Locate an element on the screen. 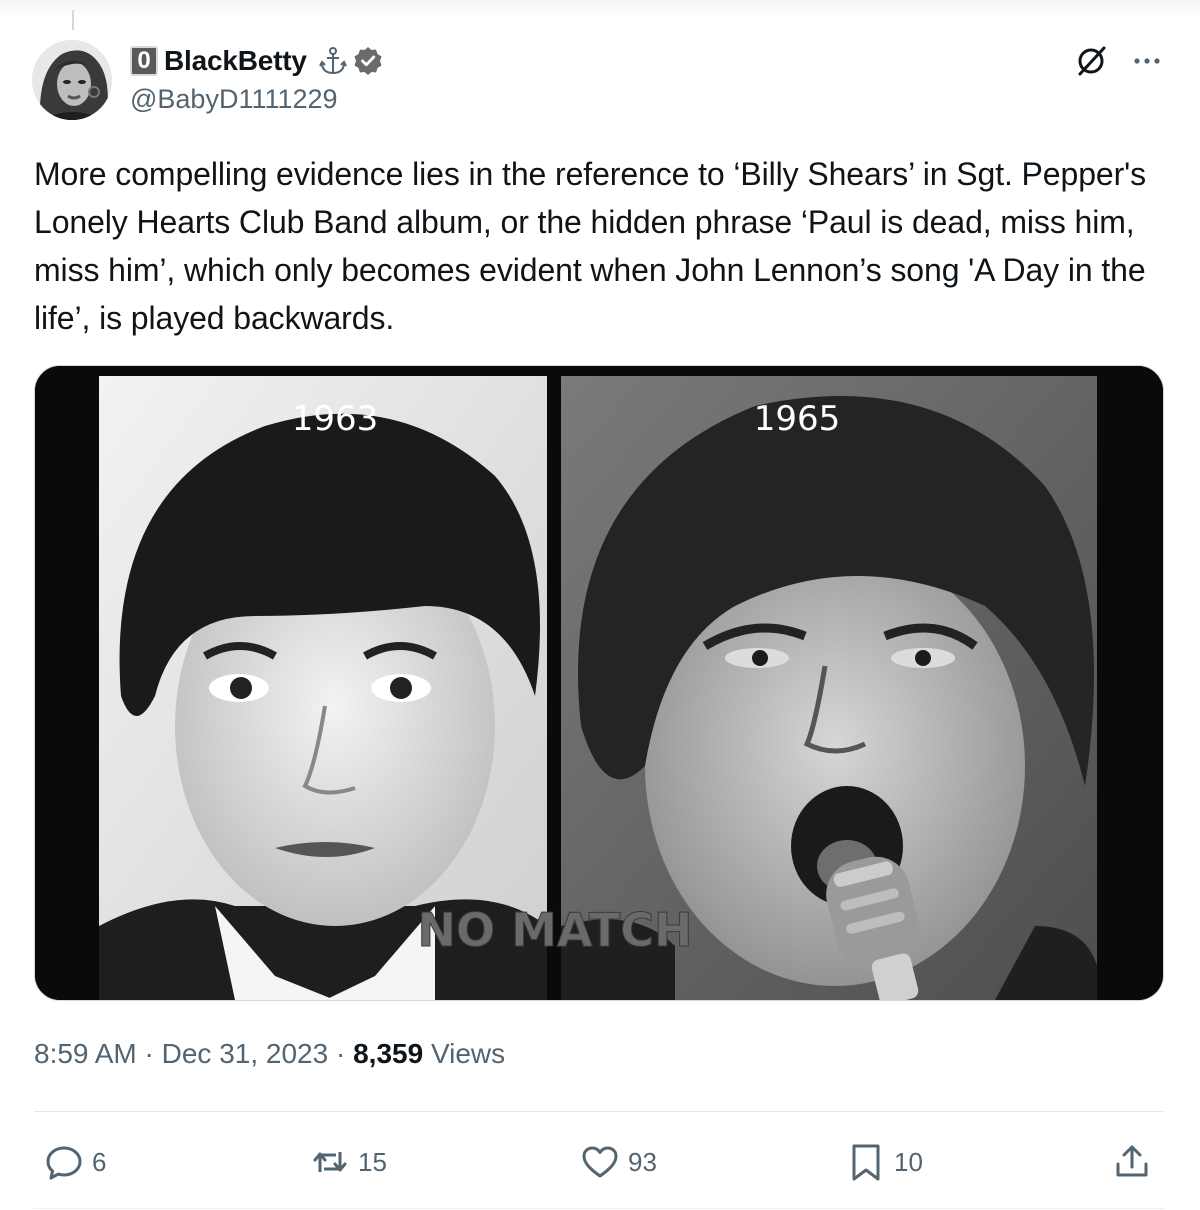  views-label: Views is located at coordinates (468, 1053).